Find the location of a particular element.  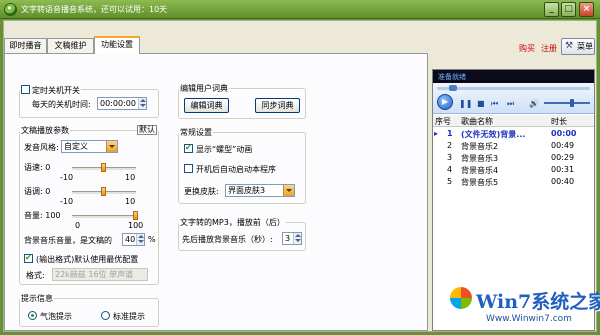

tab-instant-broadcast: 即时播音 is located at coordinates (25, 45).